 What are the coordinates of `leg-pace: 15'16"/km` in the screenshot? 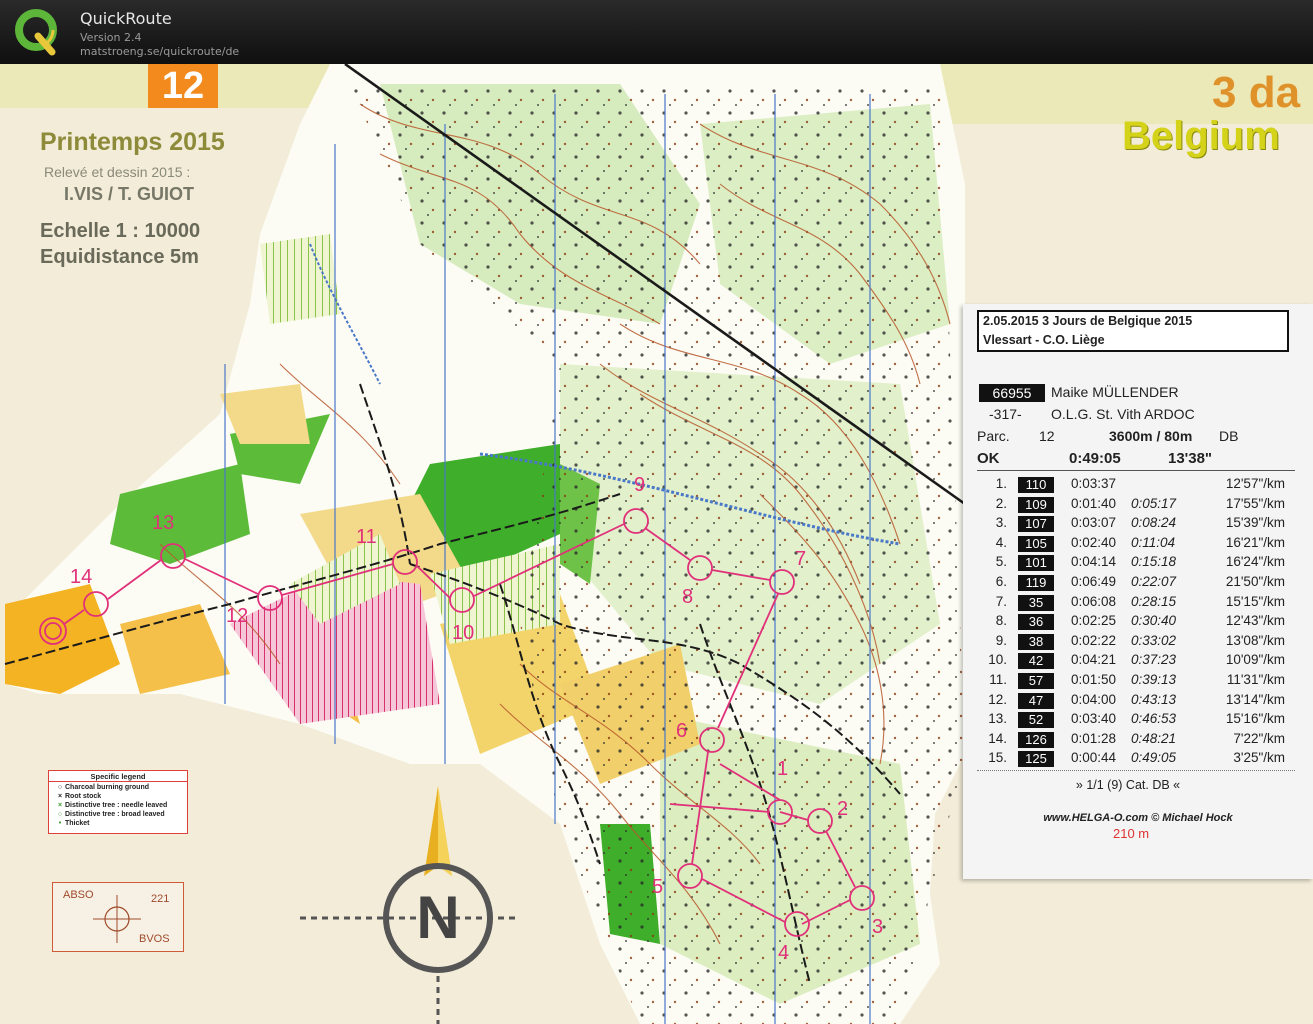 It's located at (1255, 719).